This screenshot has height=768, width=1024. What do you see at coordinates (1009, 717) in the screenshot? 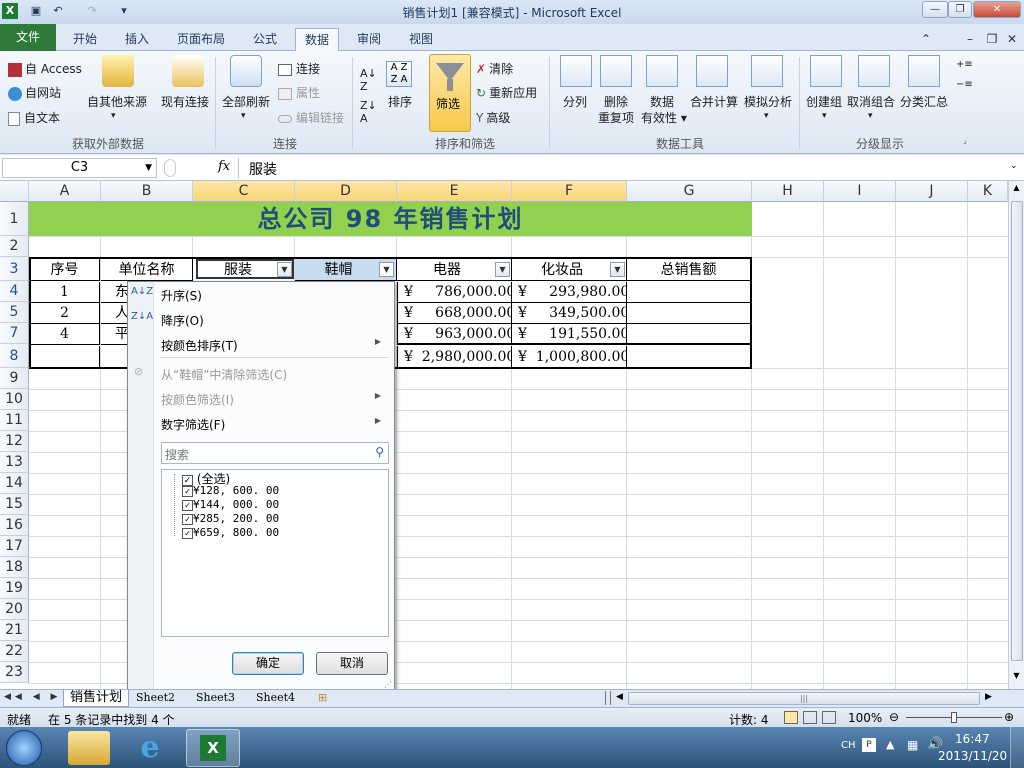
I see `zoom-in-icon: ⊕` at bounding box center [1009, 717].